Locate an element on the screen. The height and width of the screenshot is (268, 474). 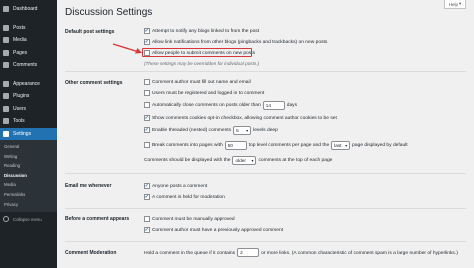
moderation-links-input: 2 is located at coordinates (248, 252).